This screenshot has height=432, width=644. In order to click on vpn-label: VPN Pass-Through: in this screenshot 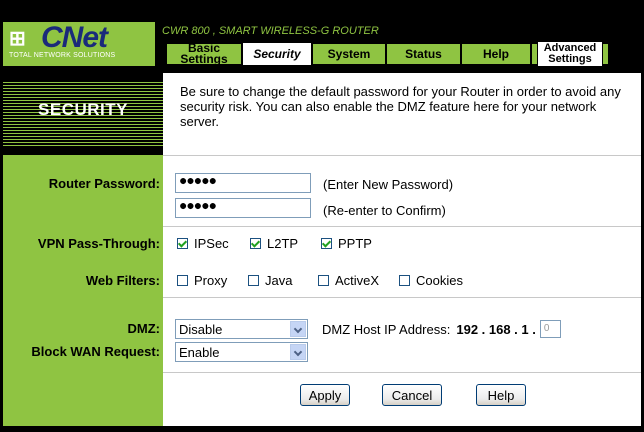, I will do `click(98, 243)`.